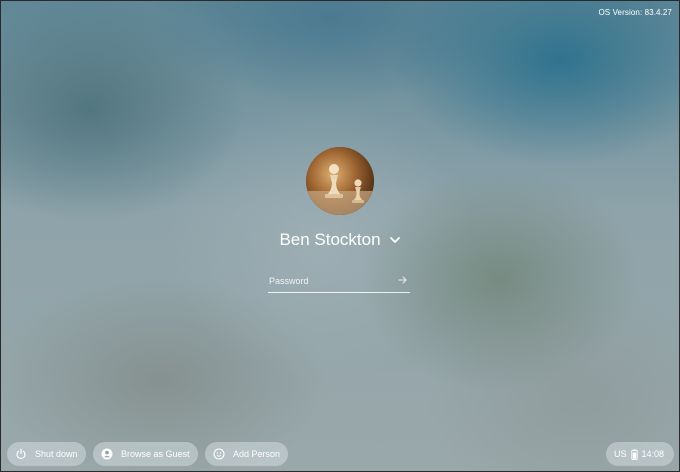 Image resolution: width=680 pixels, height=472 pixels. I want to click on user-avatar, so click(340, 181).